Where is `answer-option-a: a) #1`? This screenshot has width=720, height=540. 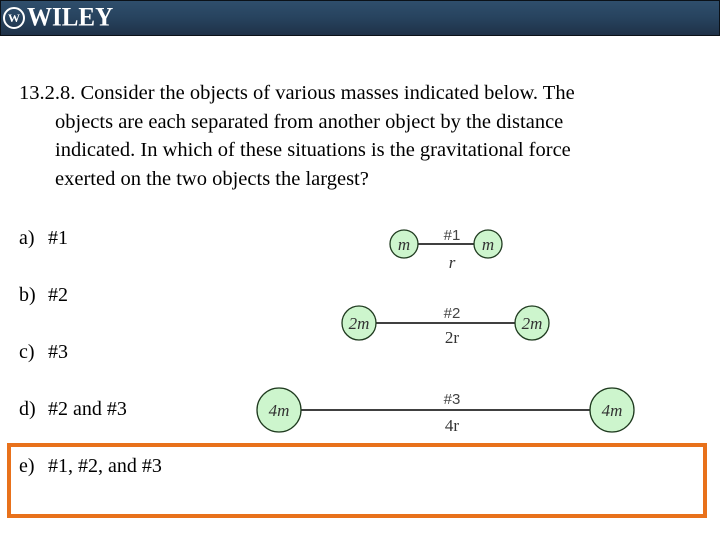
answer-option-a: a) #1 is located at coordinates (43, 238).